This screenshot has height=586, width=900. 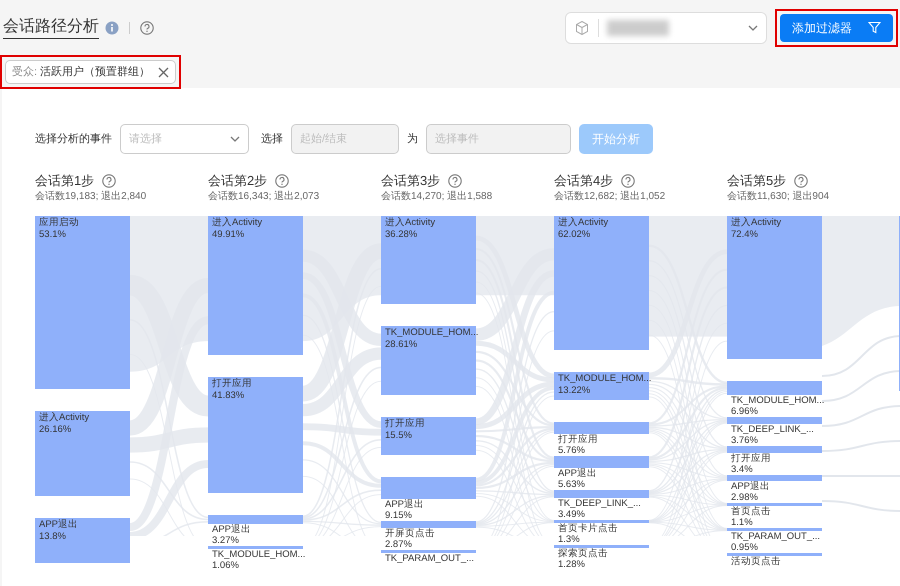 What do you see at coordinates (164, 72) in the screenshot?
I see `close-icon` at bounding box center [164, 72].